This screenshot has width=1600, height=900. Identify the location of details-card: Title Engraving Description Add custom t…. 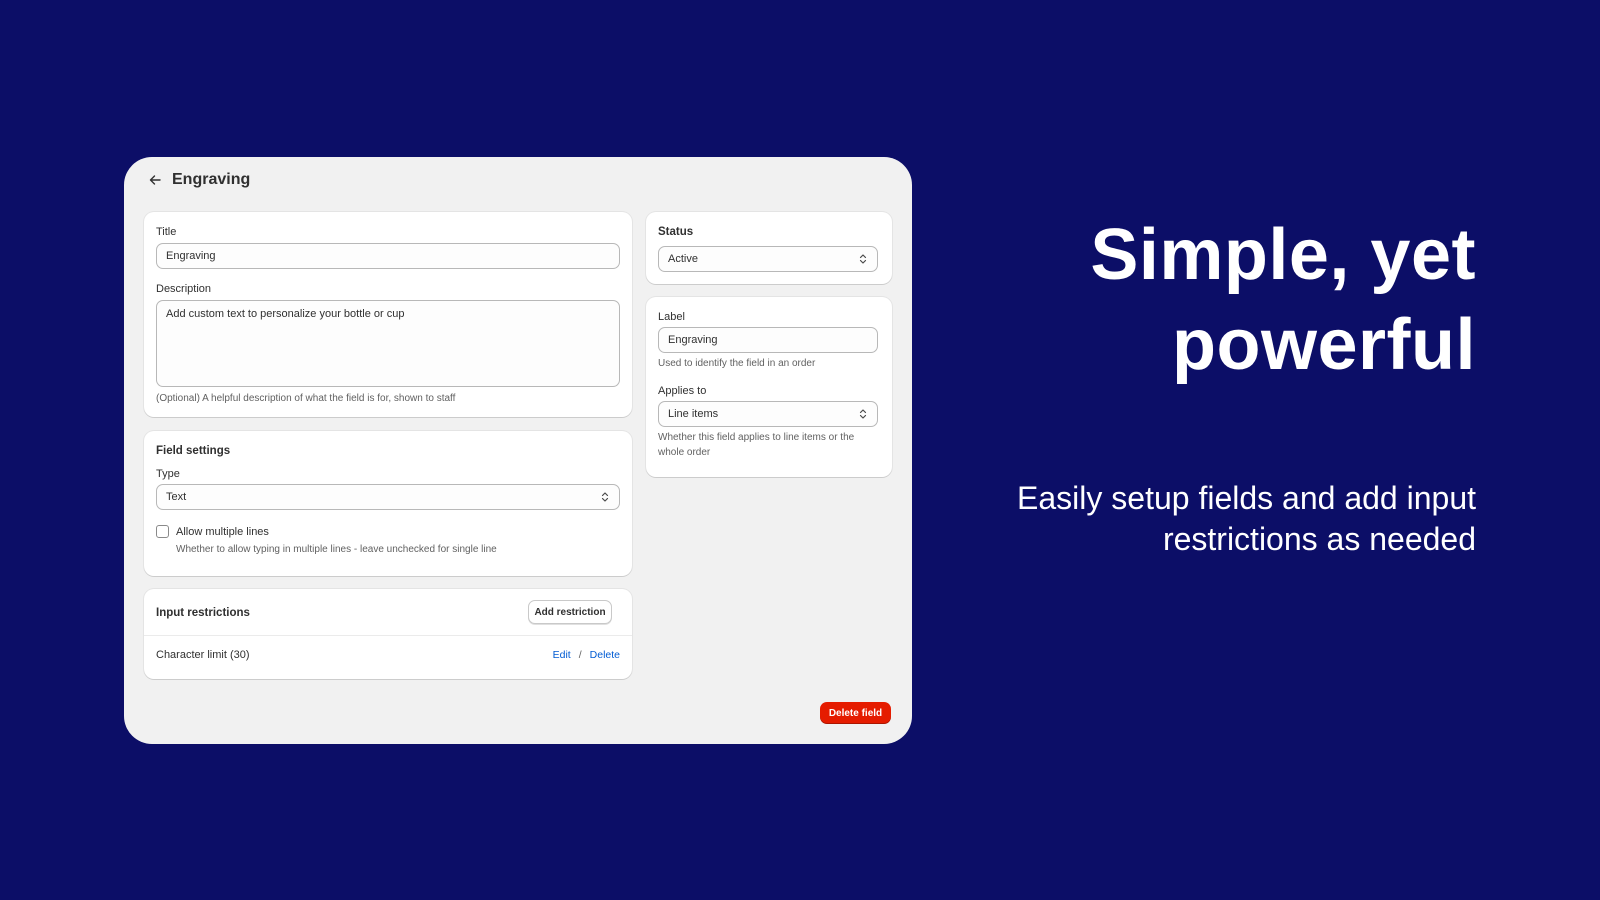
(388, 314).